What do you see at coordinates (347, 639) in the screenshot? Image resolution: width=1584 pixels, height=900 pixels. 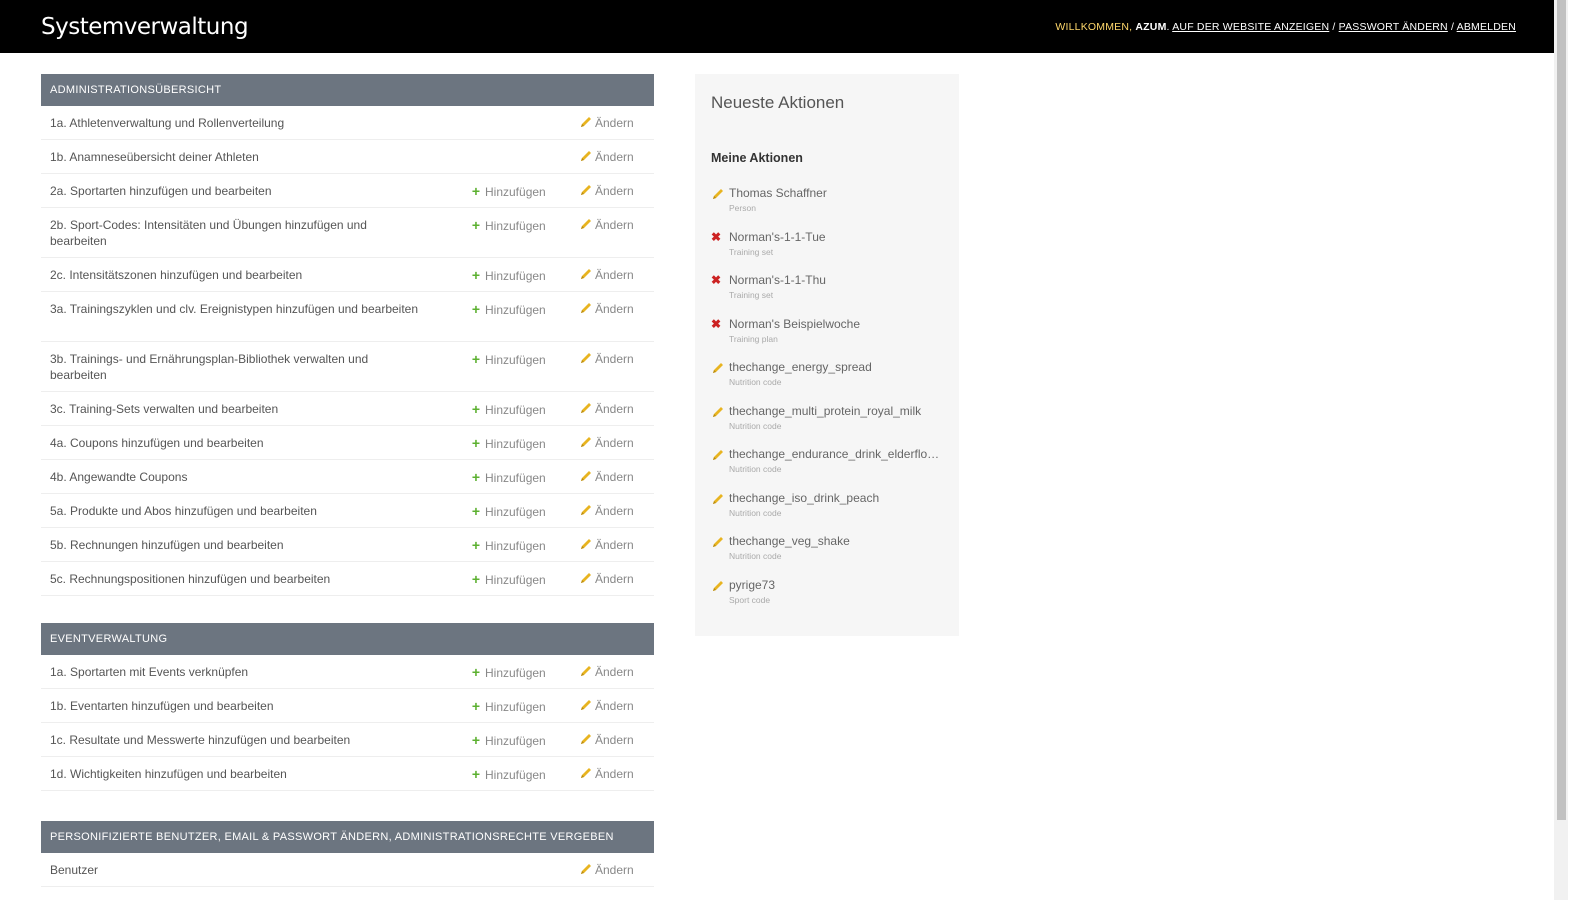 I see `module-caption: Eventverwaltung` at bounding box center [347, 639].